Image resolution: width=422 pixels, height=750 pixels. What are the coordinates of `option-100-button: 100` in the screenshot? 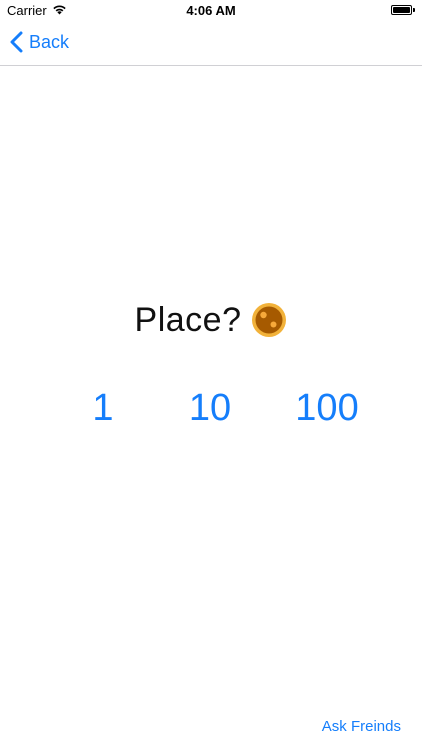 It's located at (327, 408).